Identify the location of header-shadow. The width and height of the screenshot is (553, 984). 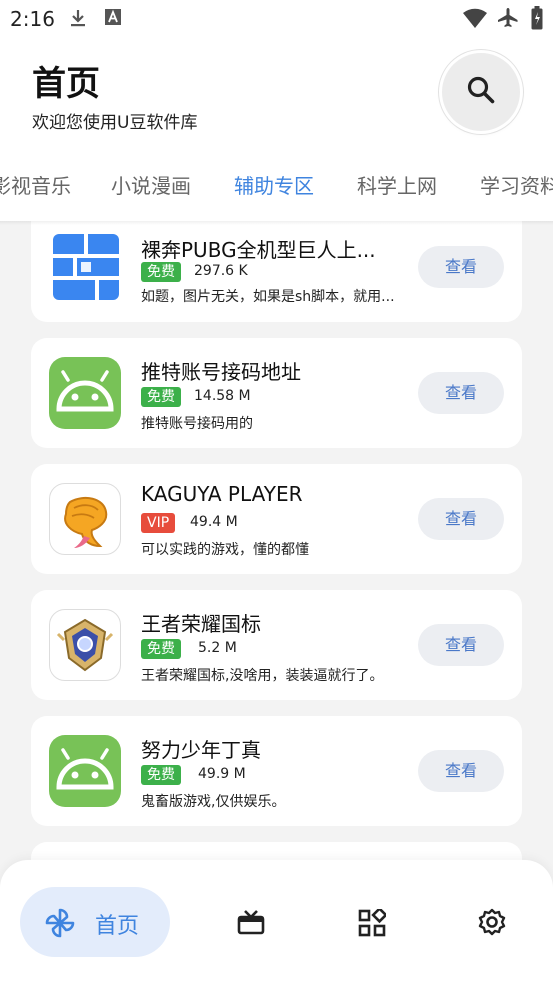
(276, 223).